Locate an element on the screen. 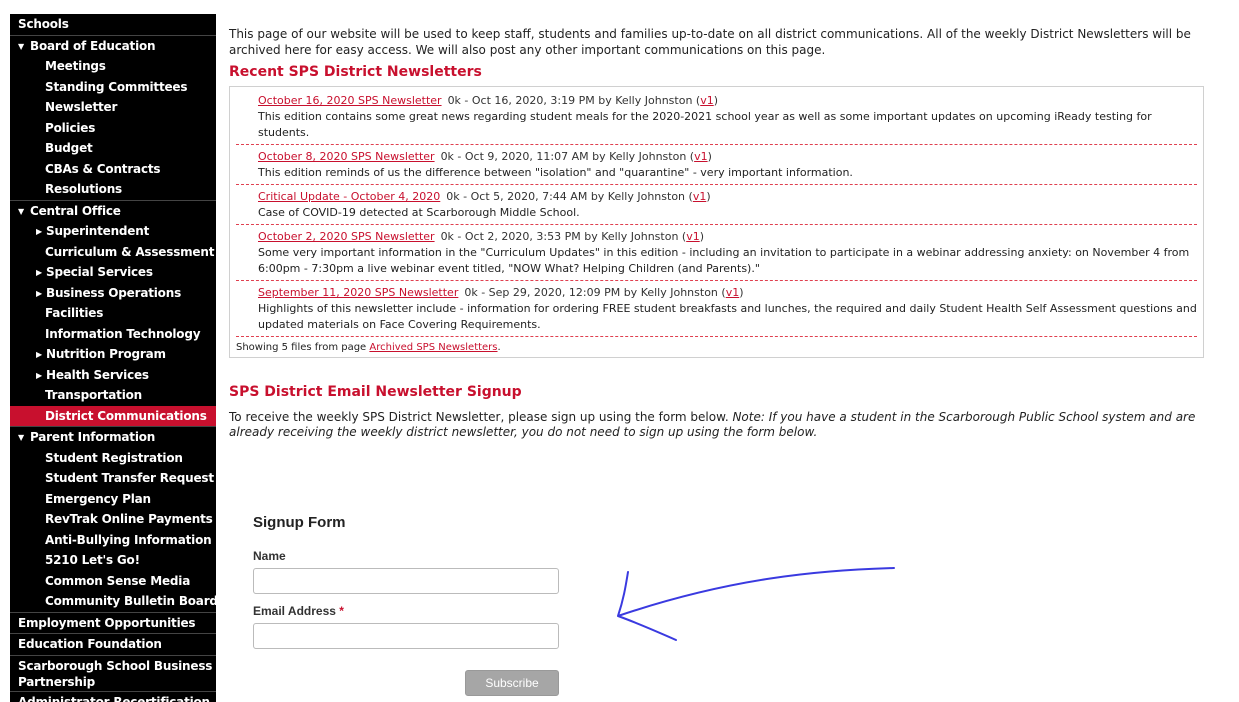  email-input is located at coordinates (406, 636).